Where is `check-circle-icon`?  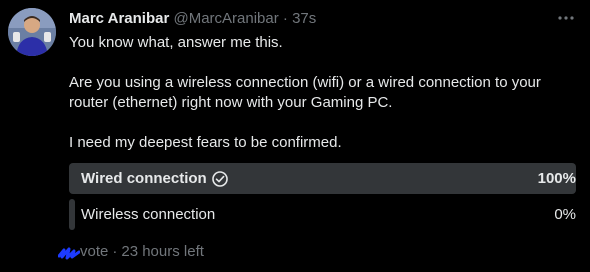 check-circle-icon is located at coordinates (220, 179).